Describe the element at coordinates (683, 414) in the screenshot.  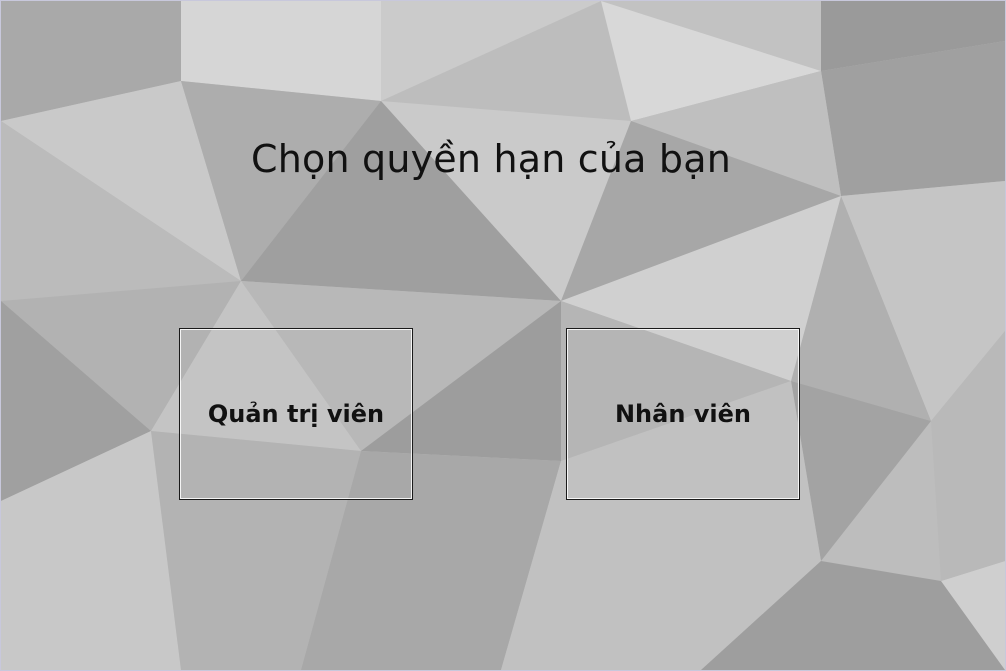
I see `staff-role-button: Nhân viên` at that location.